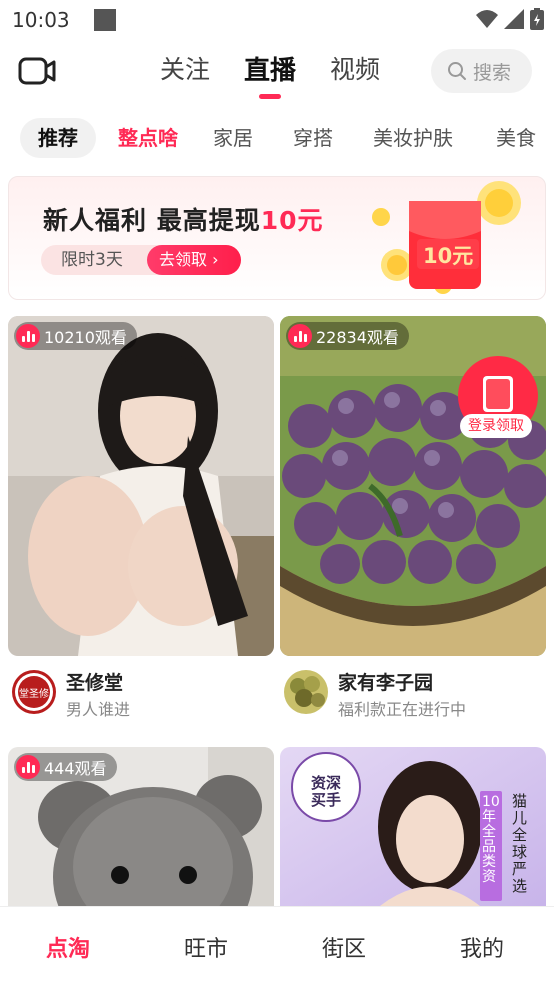 The height and width of the screenshot is (985, 554). I want to click on viewer-count: 22834观看, so click(357, 337).